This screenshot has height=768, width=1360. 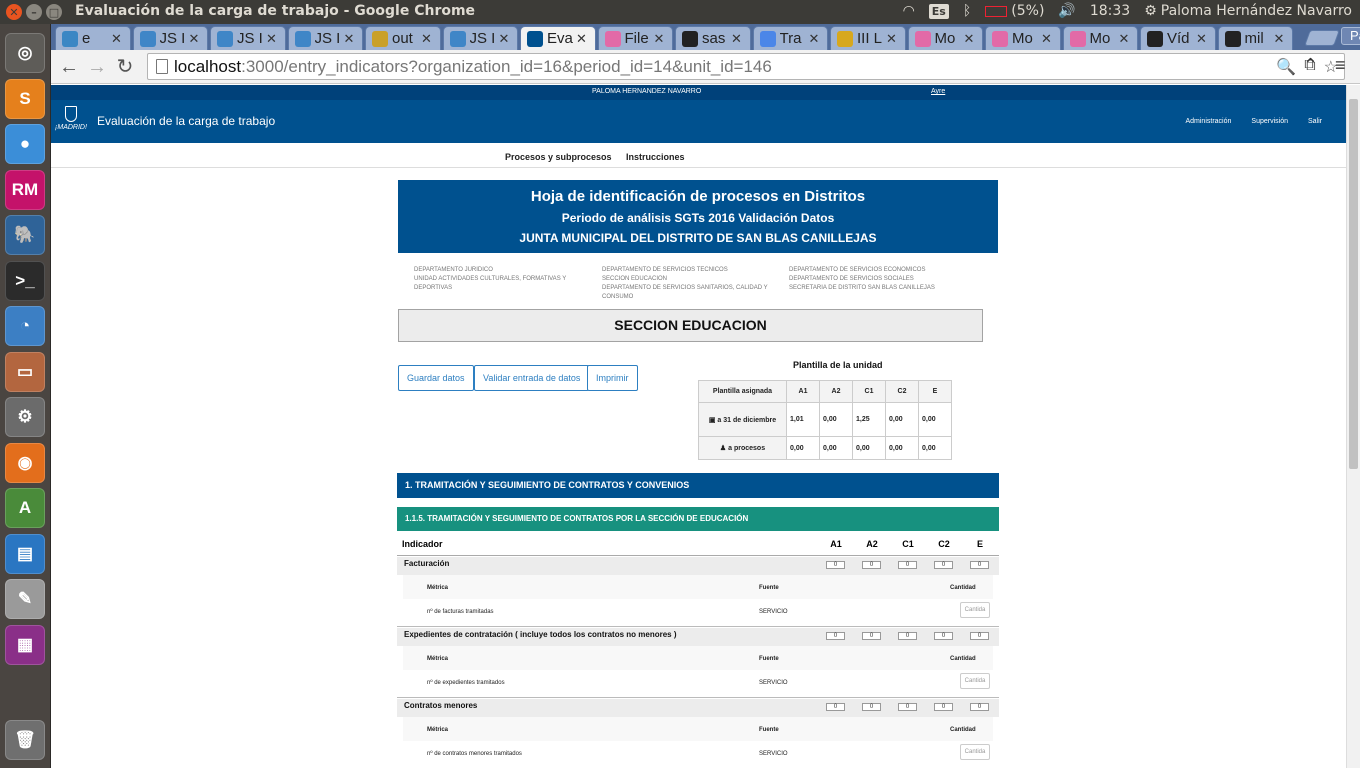 I want to click on new-tab-button, so click(x=1322, y=38).